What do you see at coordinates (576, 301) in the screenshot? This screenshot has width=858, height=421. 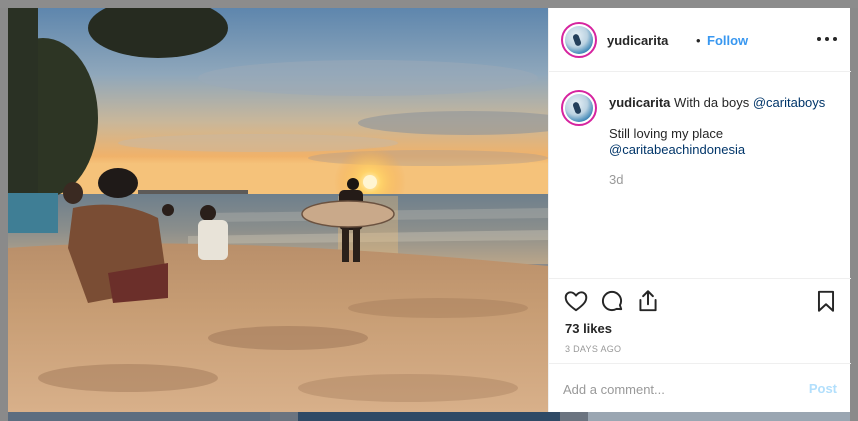 I see `heart-icon` at bounding box center [576, 301].